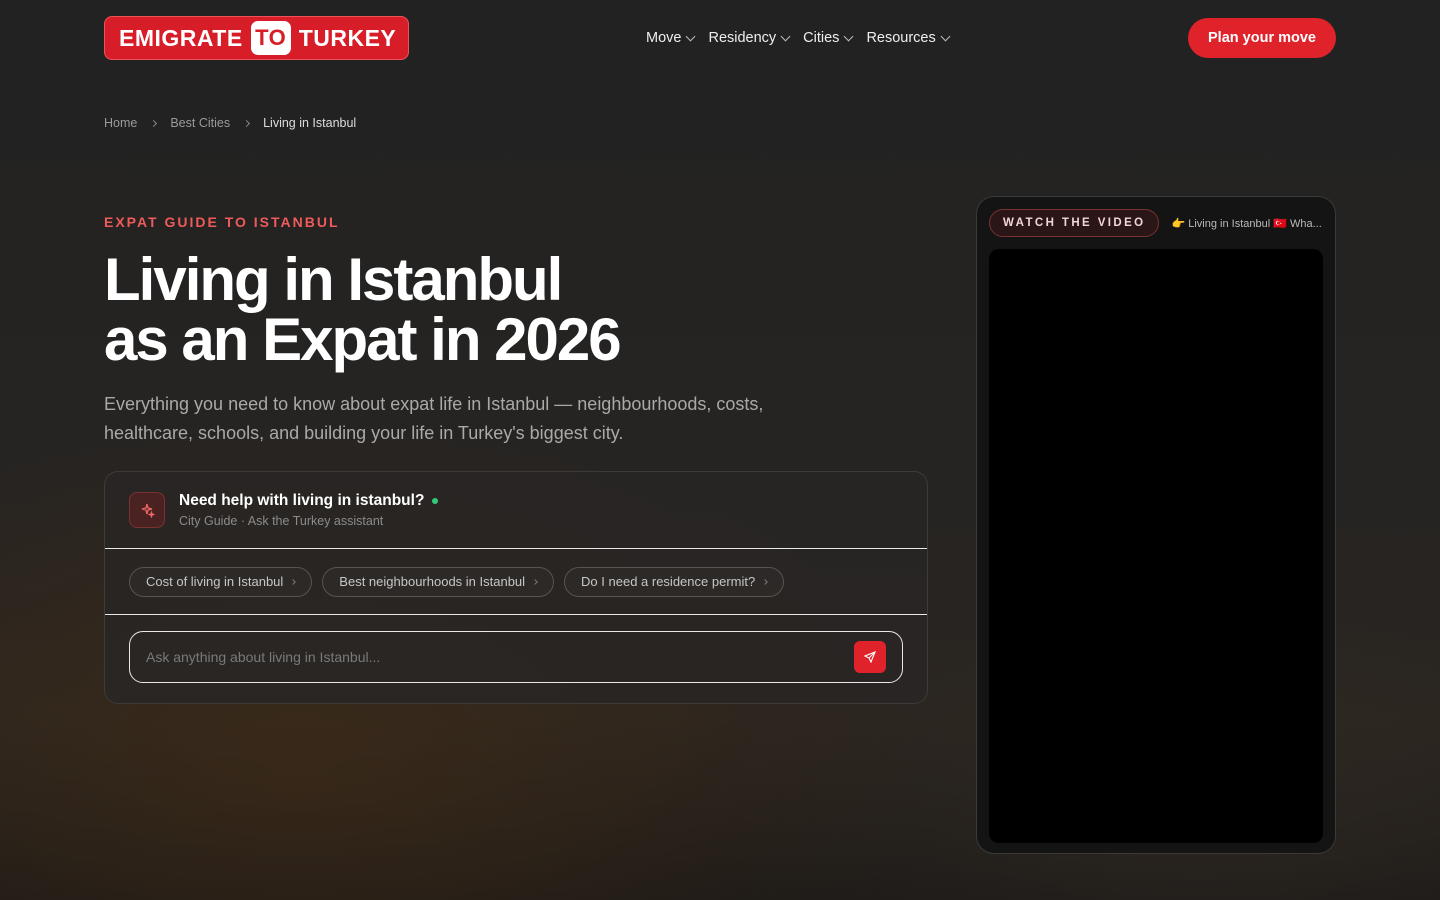  Describe the element at coordinates (821, 38) in the screenshot. I see `nav-label: Cities` at that location.